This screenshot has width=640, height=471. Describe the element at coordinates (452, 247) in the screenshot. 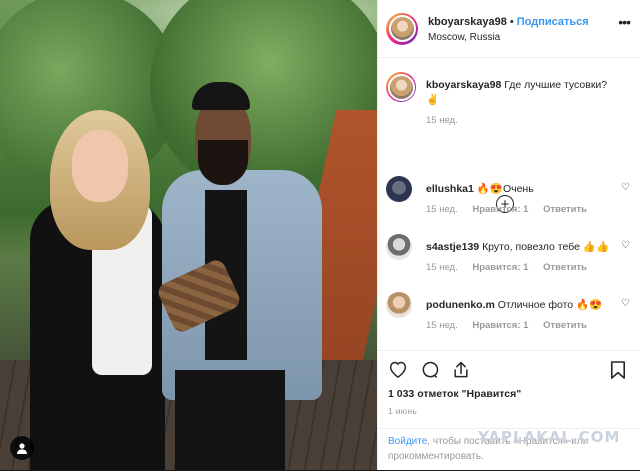

I see `comment-username: s4astje139` at that location.